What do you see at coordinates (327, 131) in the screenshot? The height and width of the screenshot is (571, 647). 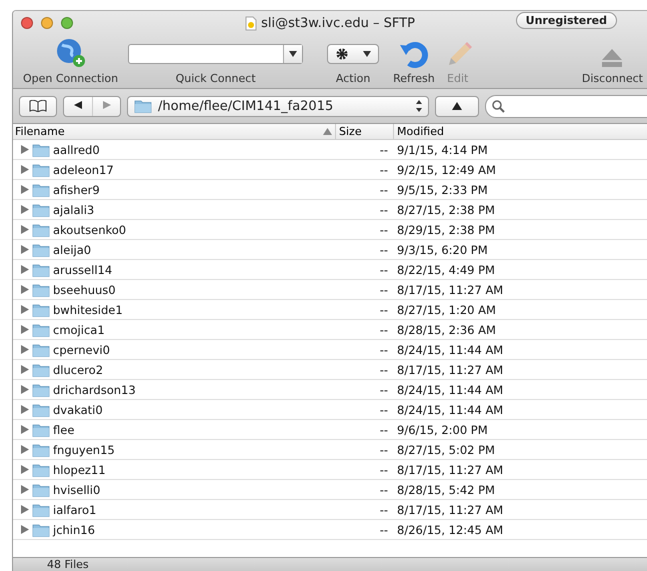 I see `sort-ascending-icon` at bounding box center [327, 131].